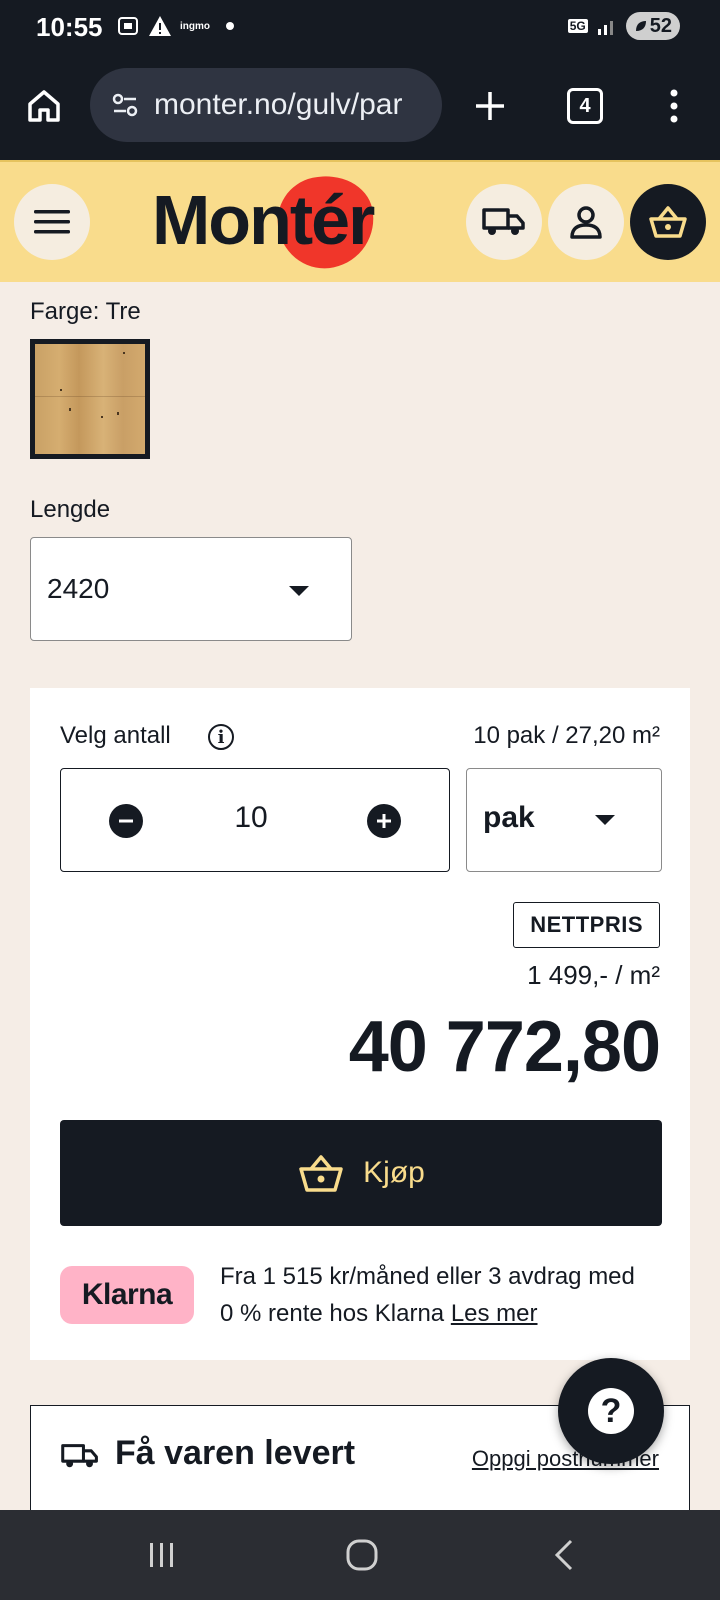  I want to click on system-nav-bar, so click(360, 1555).